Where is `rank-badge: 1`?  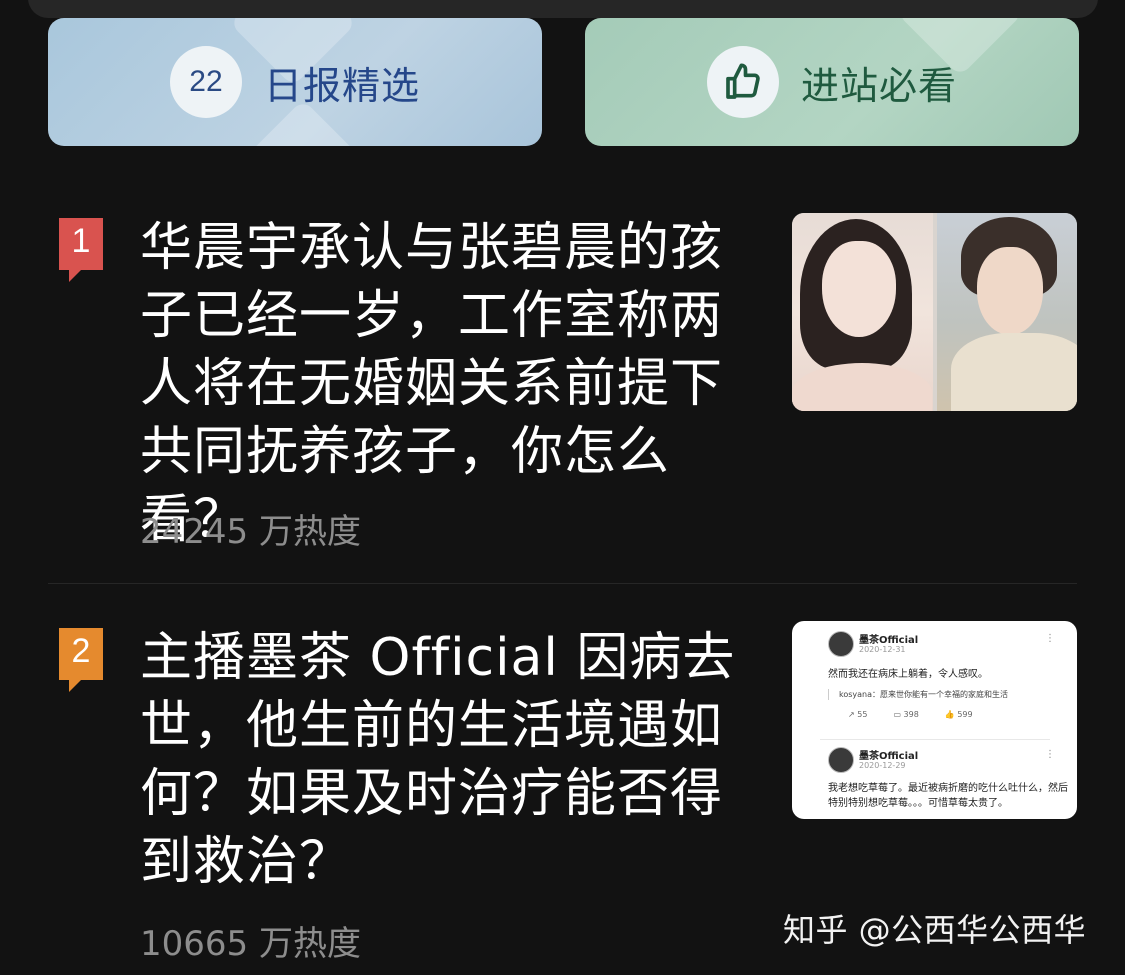 rank-badge: 1 is located at coordinates (81, 250).